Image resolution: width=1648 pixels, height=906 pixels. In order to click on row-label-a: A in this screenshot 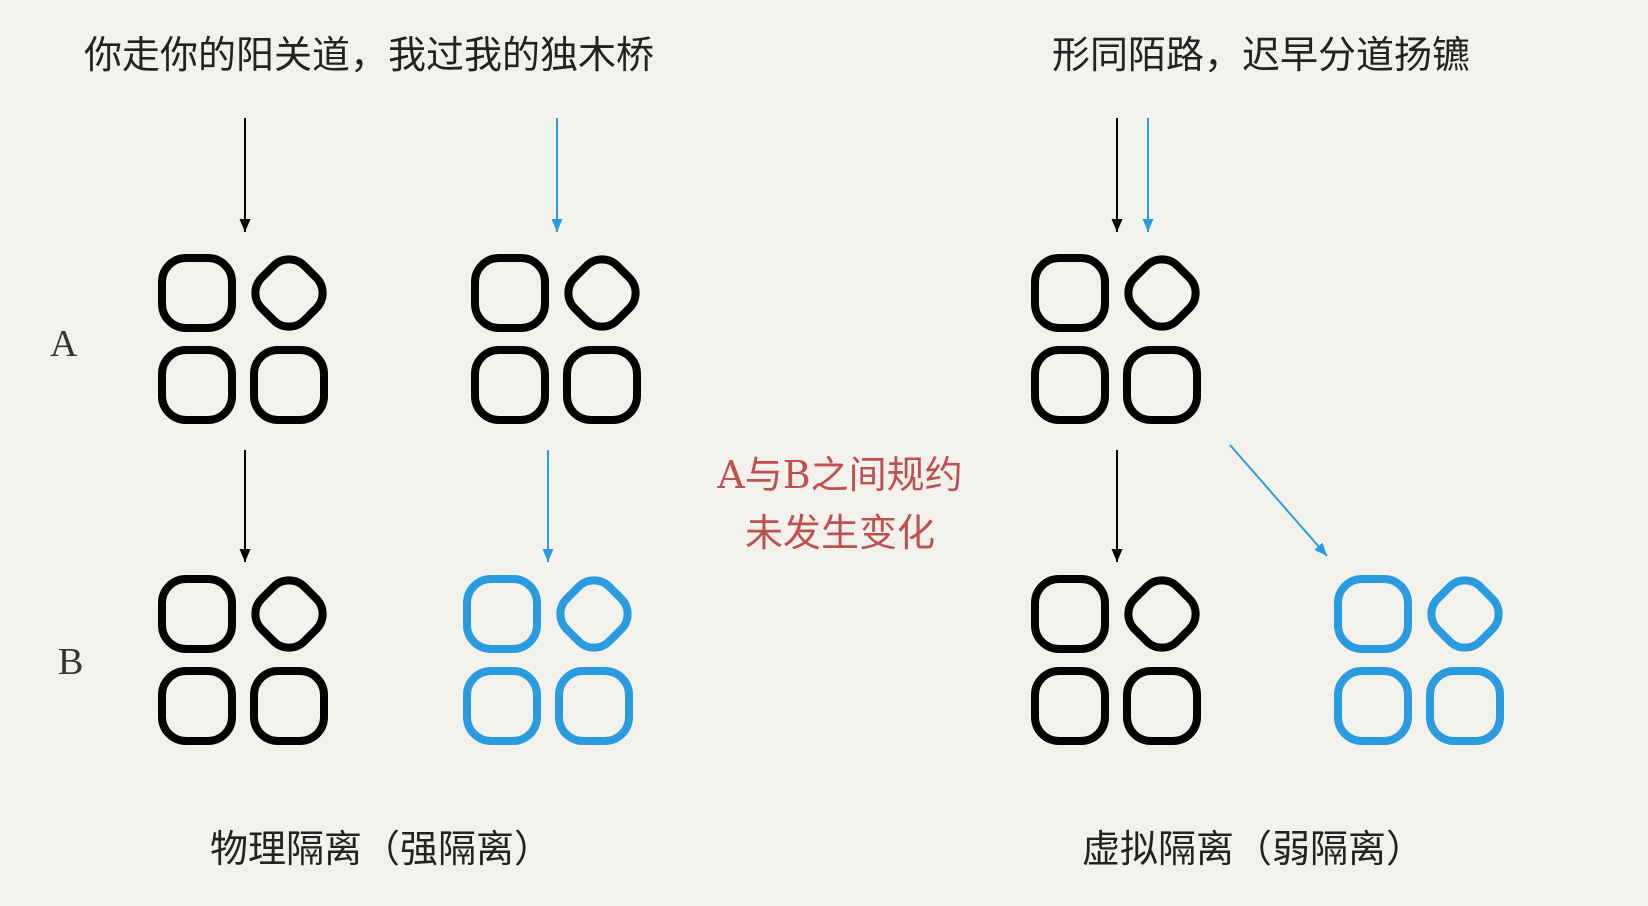, I will do `click(64, 344)`.